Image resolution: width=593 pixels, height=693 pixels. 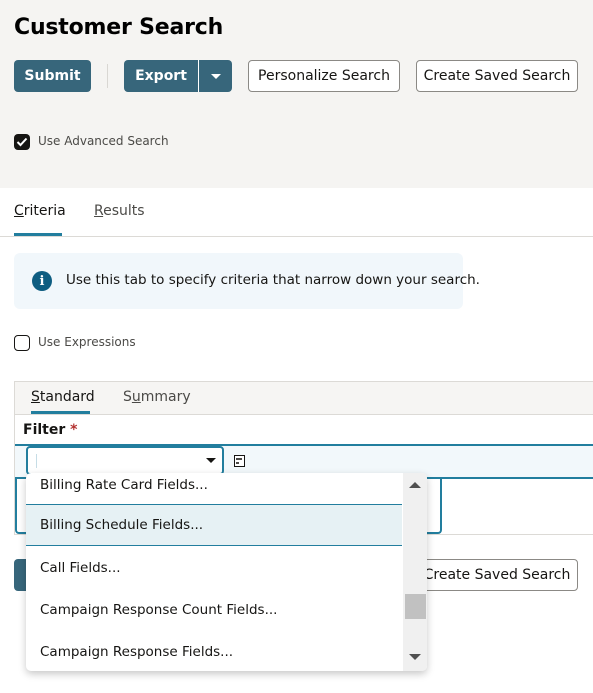 What do you see at coordinates (19, 211) in the screenshot?
I see `tab-accesskey: C` at bounding box center [19, 211].